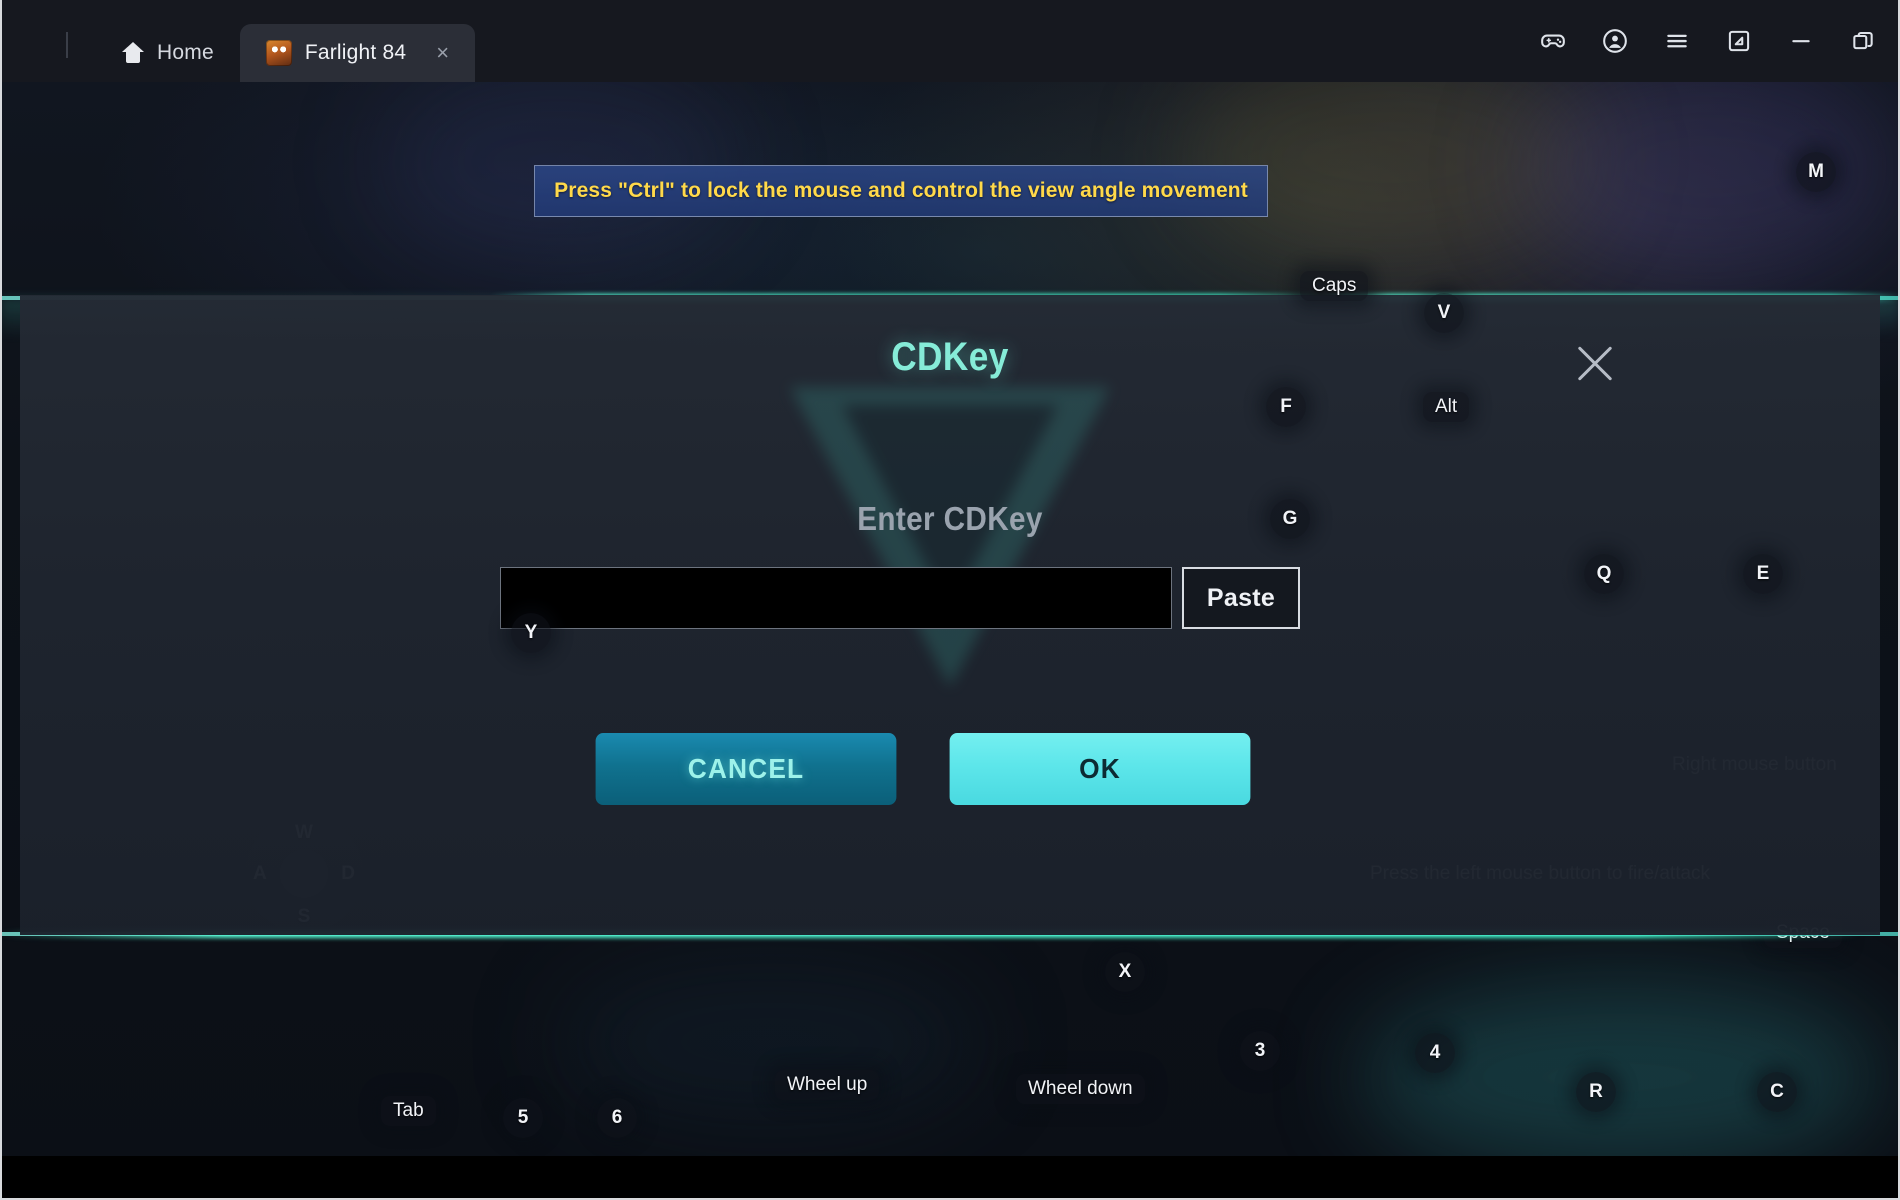 The image size is (1900, 1200). Describe the element at coordinates (1708, 41) in the screenshot. I see `window-controls` at that location.